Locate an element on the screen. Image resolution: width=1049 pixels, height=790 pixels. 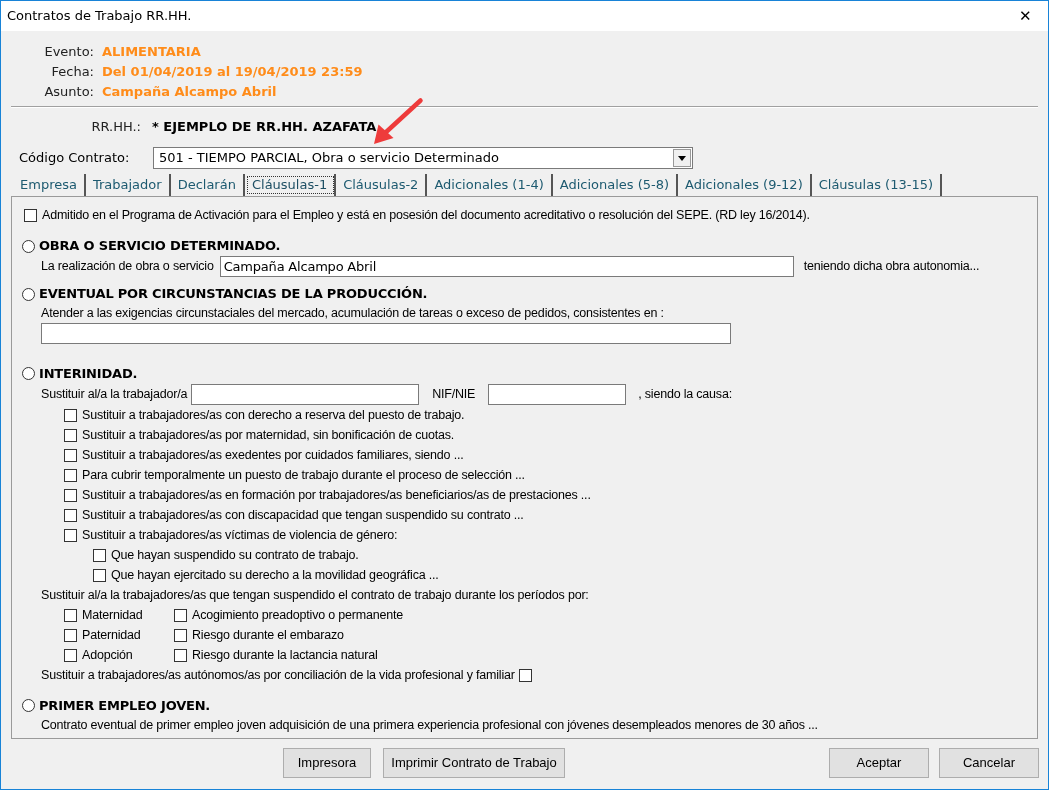
dialog-button: Aceptar is located at coordinates (879, 763).